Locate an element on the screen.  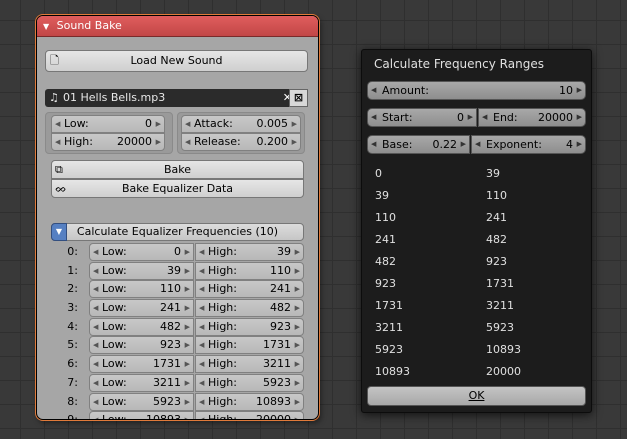
ok-label: OK is located at coordinates (476, 395).